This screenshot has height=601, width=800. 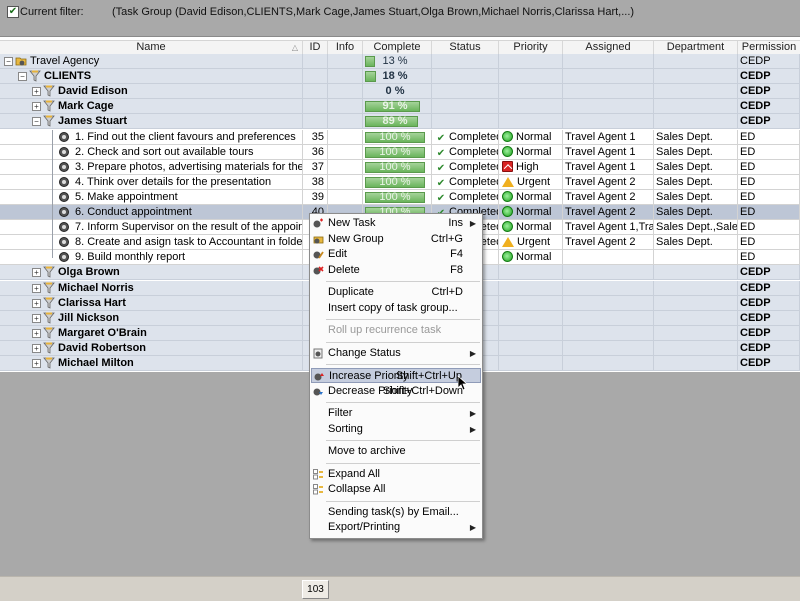 What do you see at coordinates (396, 239) in the screenshot?
I see `menu-item-new-group: New Group Ctrl+G` at bounding box center [396, 239].